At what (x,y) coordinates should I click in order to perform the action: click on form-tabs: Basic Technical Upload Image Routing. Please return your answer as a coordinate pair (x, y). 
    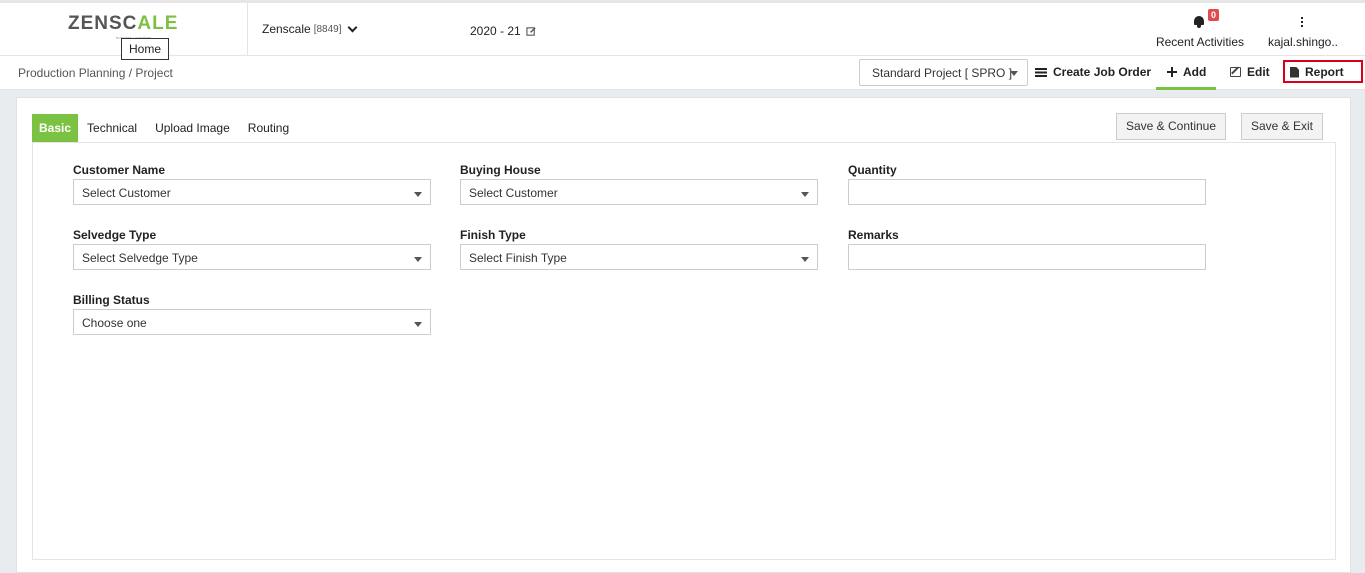
    Looking at the image, I should click on (165, 128).